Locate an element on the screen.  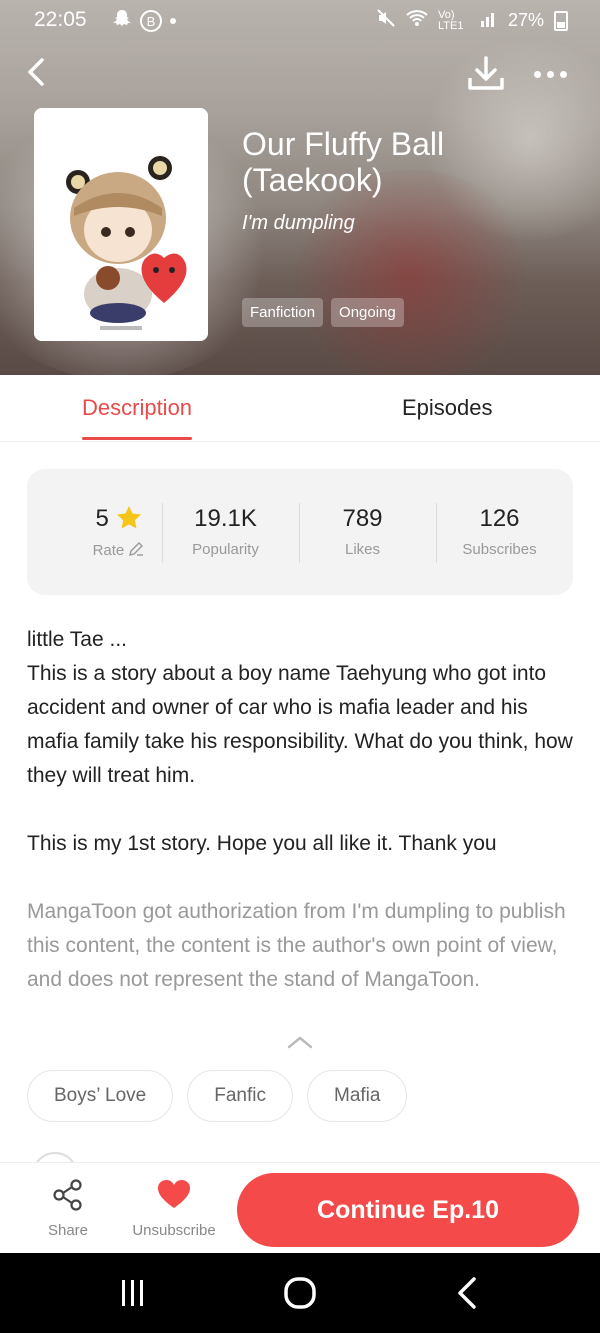
stat-popularity: 19.1K Popularity is located at coordinates (225, 531).